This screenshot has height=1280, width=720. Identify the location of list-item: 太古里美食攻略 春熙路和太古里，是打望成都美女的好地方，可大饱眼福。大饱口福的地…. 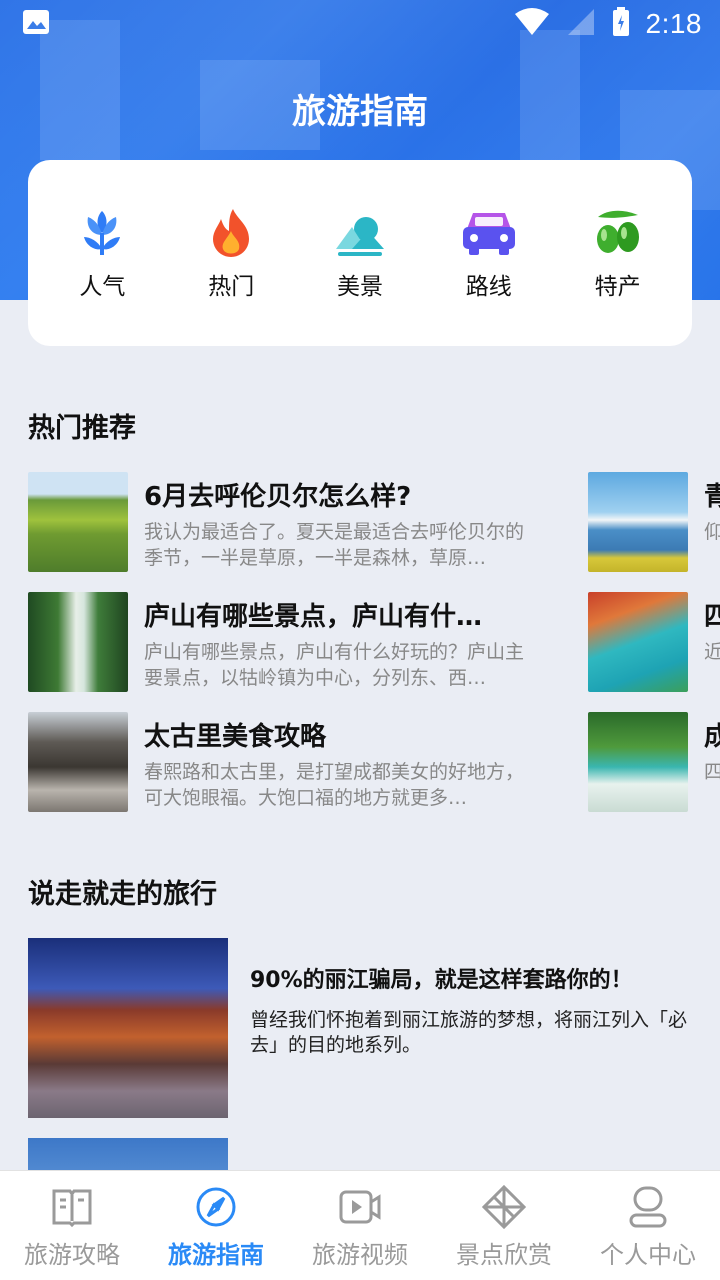
(288, 762).